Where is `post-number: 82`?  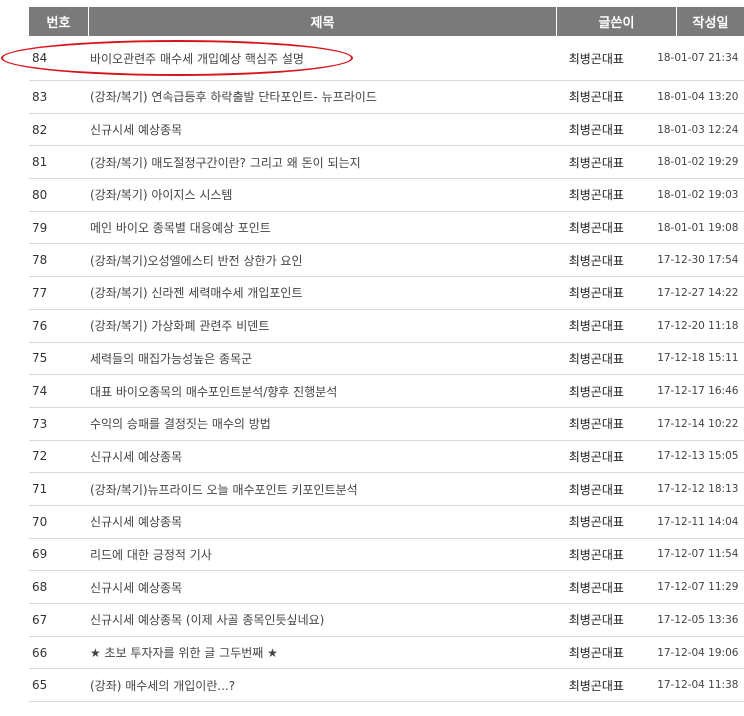 post-number: 82 is located at coordinates (40, 129).